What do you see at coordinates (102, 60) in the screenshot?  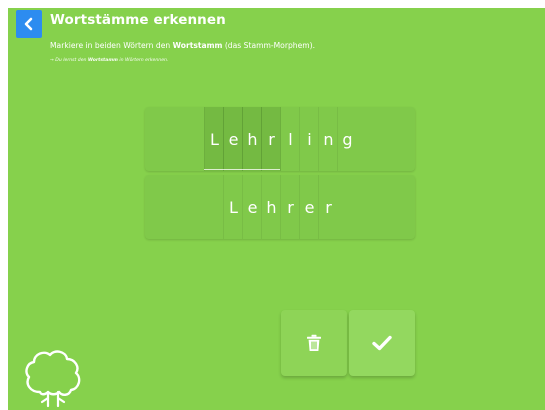 I see `hint-bold: Wortstamm` at bounding box center [102, 60].